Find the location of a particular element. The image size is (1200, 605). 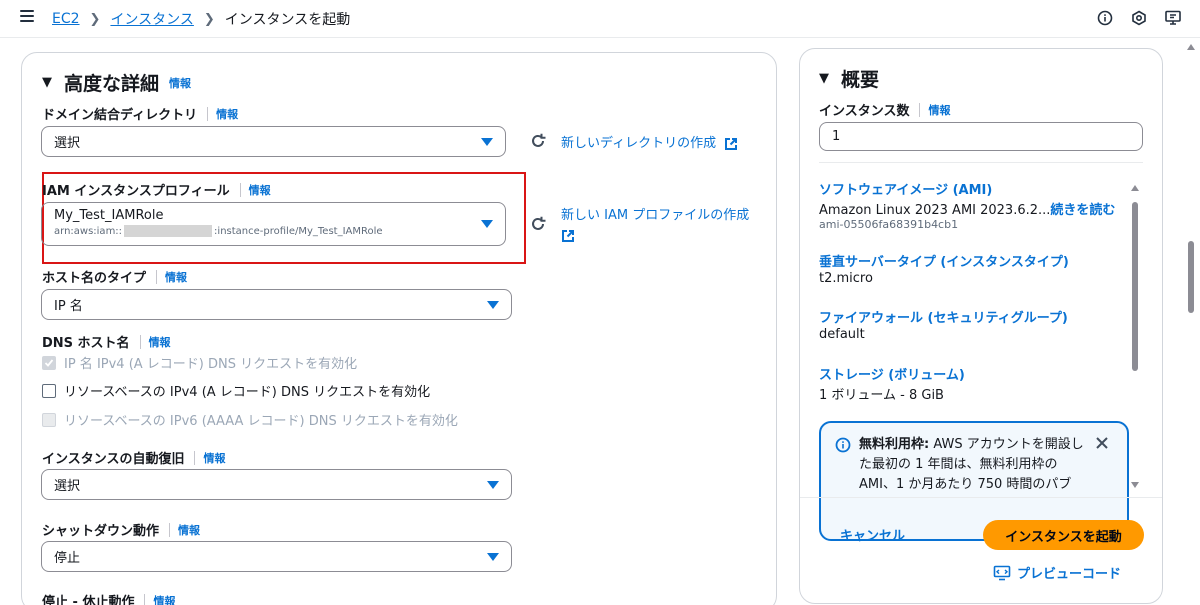

advanced-details-title: 高度な詳細 is located at coordinates (112, 84).